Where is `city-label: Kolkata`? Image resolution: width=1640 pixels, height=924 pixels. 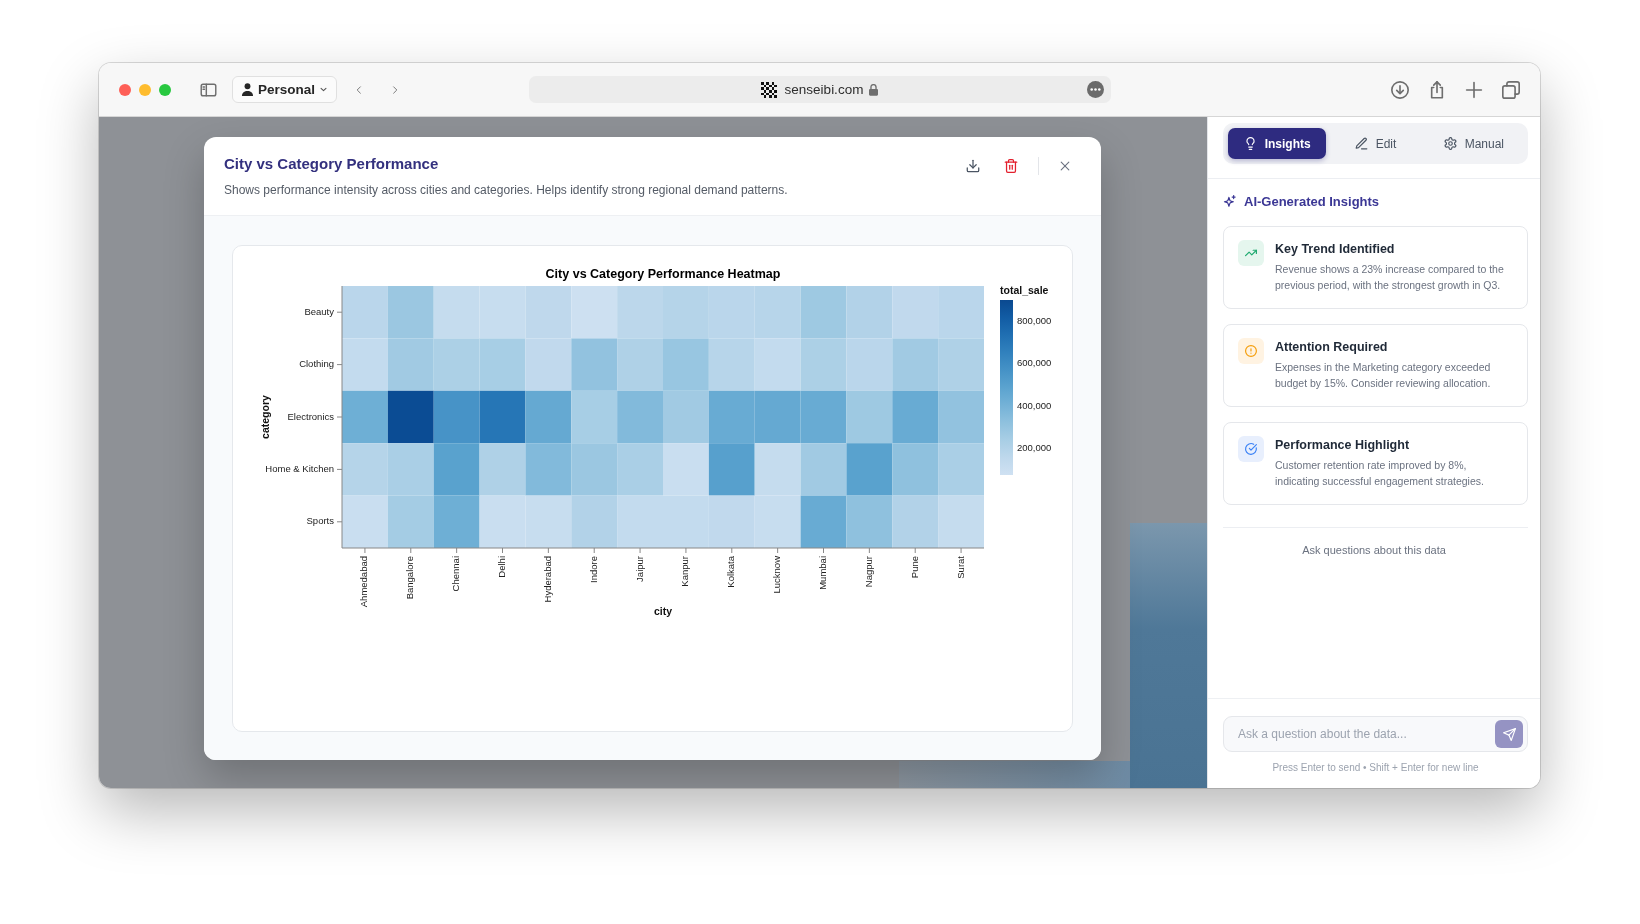
city-label: Kolkata is located at coordinates (731, 572).